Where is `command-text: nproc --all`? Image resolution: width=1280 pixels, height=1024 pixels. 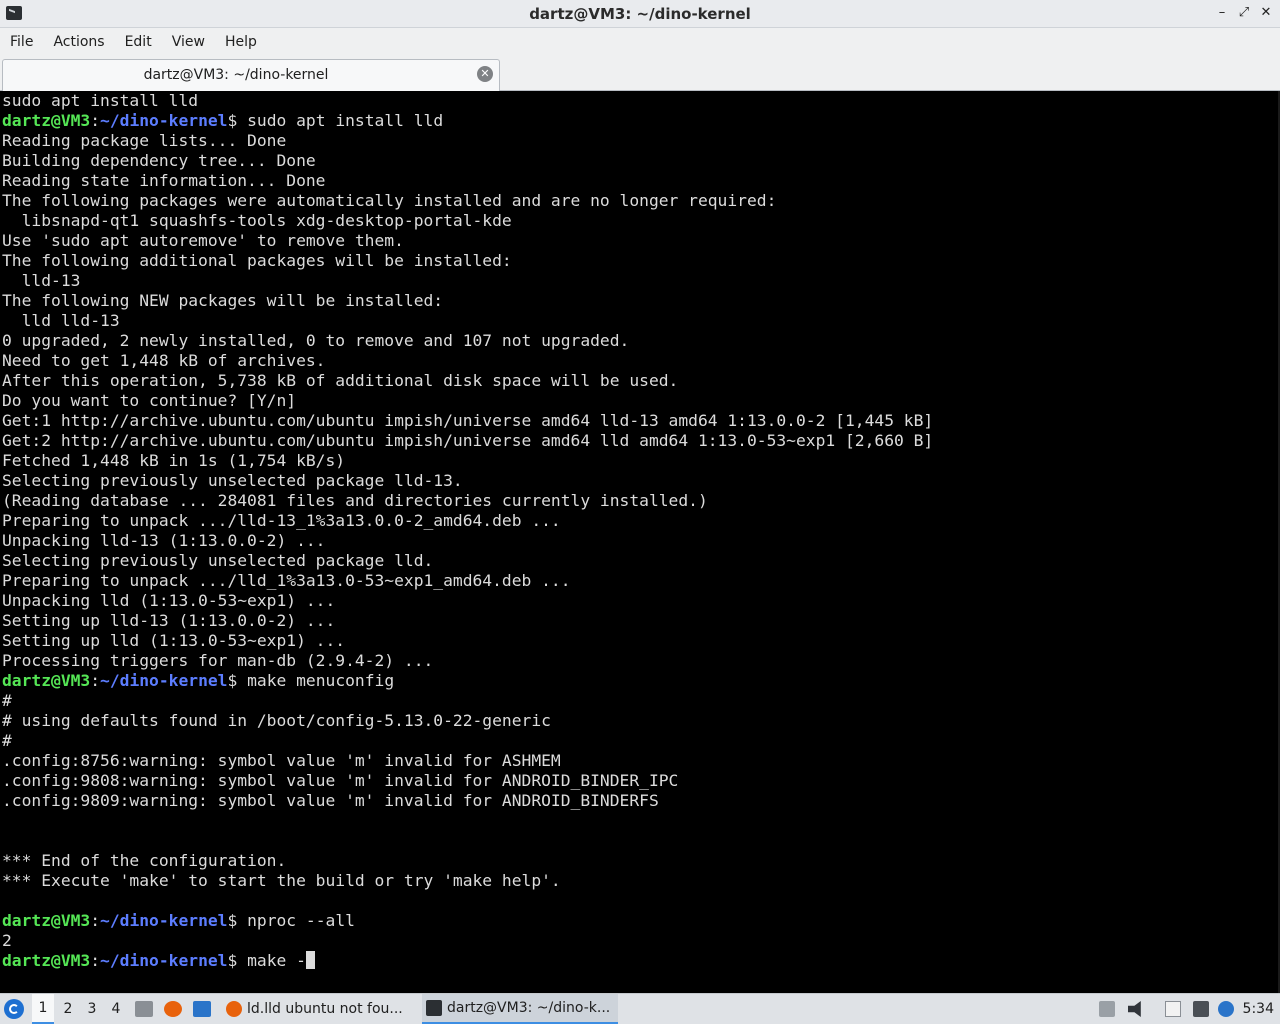
command-text: nproc --all is located at coordinates (296, 920).